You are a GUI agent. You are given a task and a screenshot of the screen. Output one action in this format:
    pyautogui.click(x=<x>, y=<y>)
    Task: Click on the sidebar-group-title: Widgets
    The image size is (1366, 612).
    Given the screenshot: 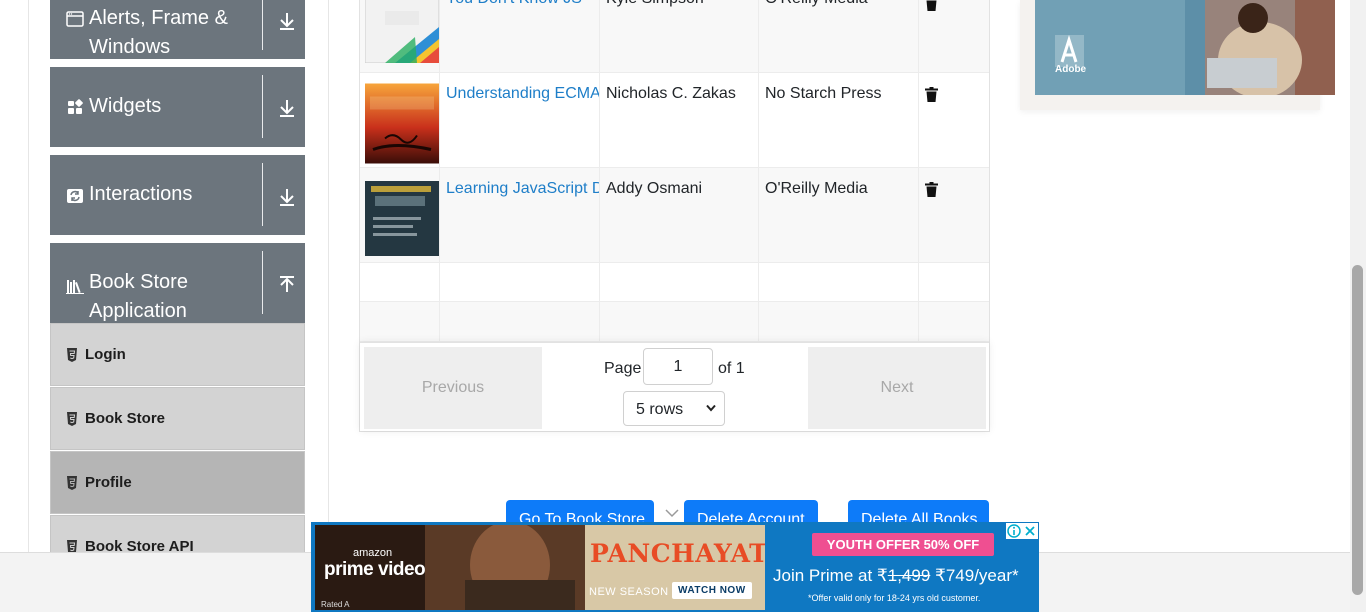 What is the action you would take?
    pyautogui.click(x=125, y=106)
    